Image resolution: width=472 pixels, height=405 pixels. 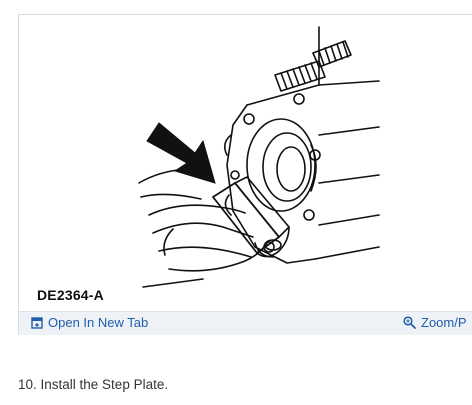 I want to click on zoom-button: Zoom/P, so click(x=435, y=322).